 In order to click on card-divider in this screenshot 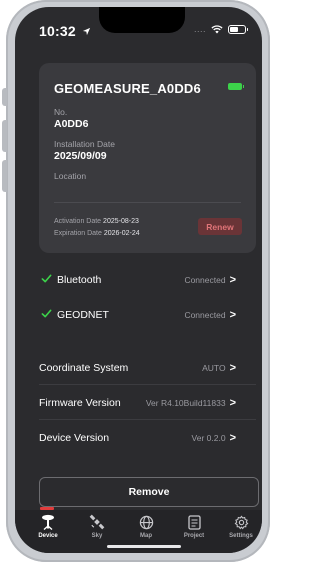, I will do `click(147, 202)`.